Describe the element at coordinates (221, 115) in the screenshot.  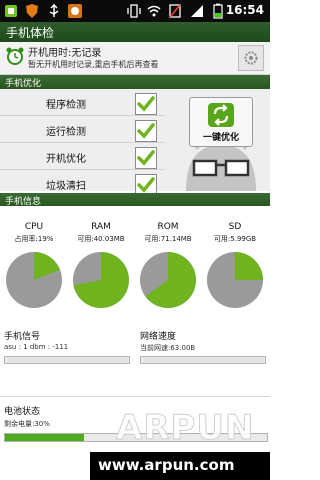
I see `optimize-refresh-icon` at that location.